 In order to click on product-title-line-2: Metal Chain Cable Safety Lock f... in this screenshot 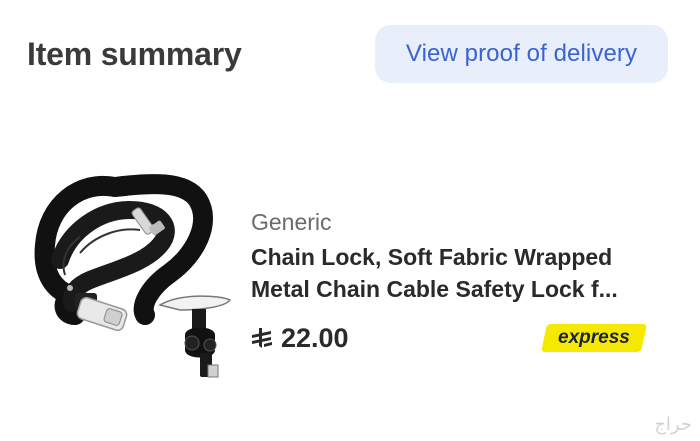, I will do `click(434, 289)`.